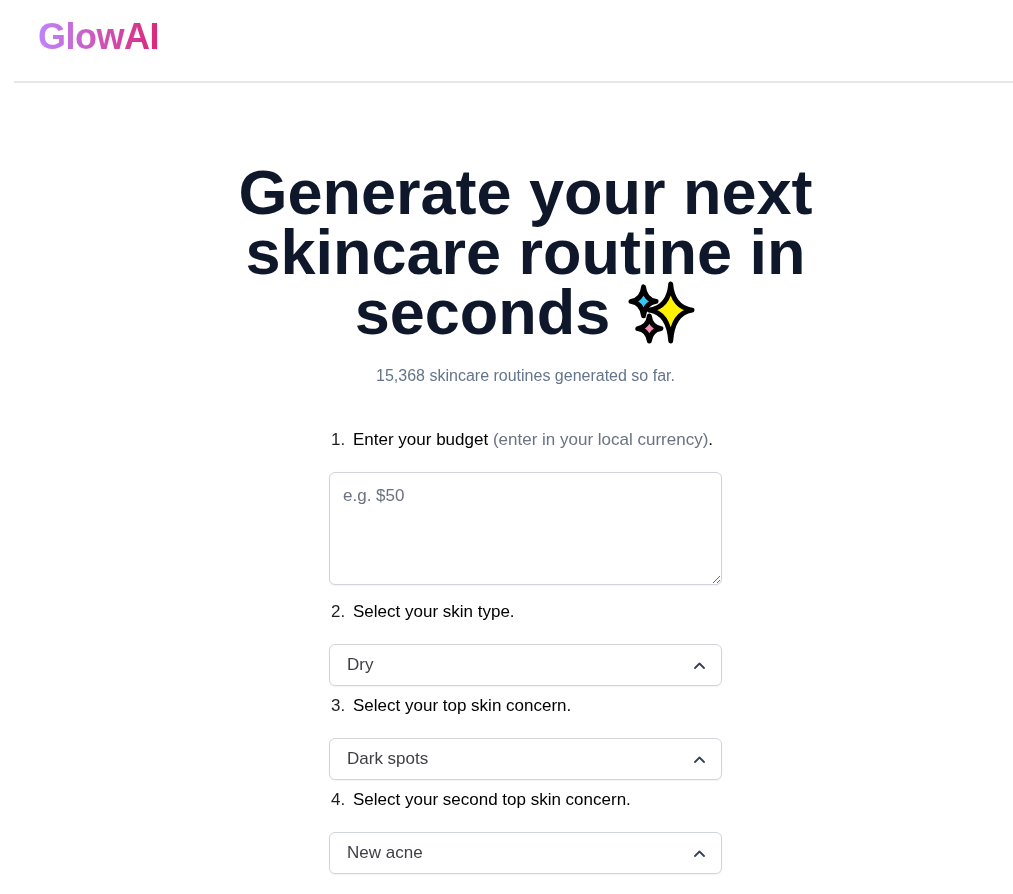  Describe the element at coordinates (525, 759) in the screenshot. I see `dropdown-select: Dark spots` at that location.